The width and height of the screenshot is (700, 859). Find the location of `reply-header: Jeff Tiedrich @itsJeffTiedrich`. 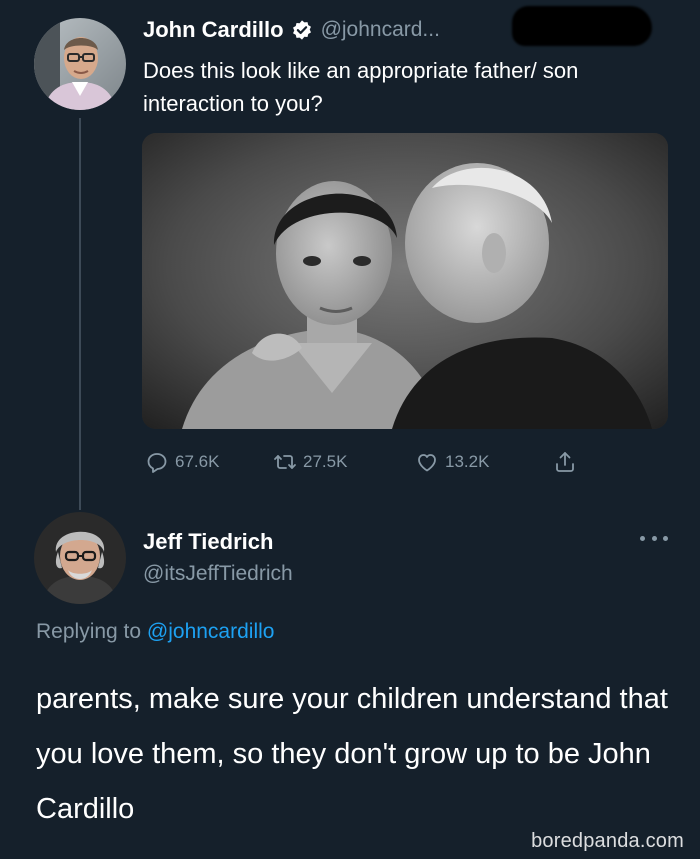

reply-header: Jeff Tiedrich @itsJeffTiedrich is located at coordinates (218, 558).